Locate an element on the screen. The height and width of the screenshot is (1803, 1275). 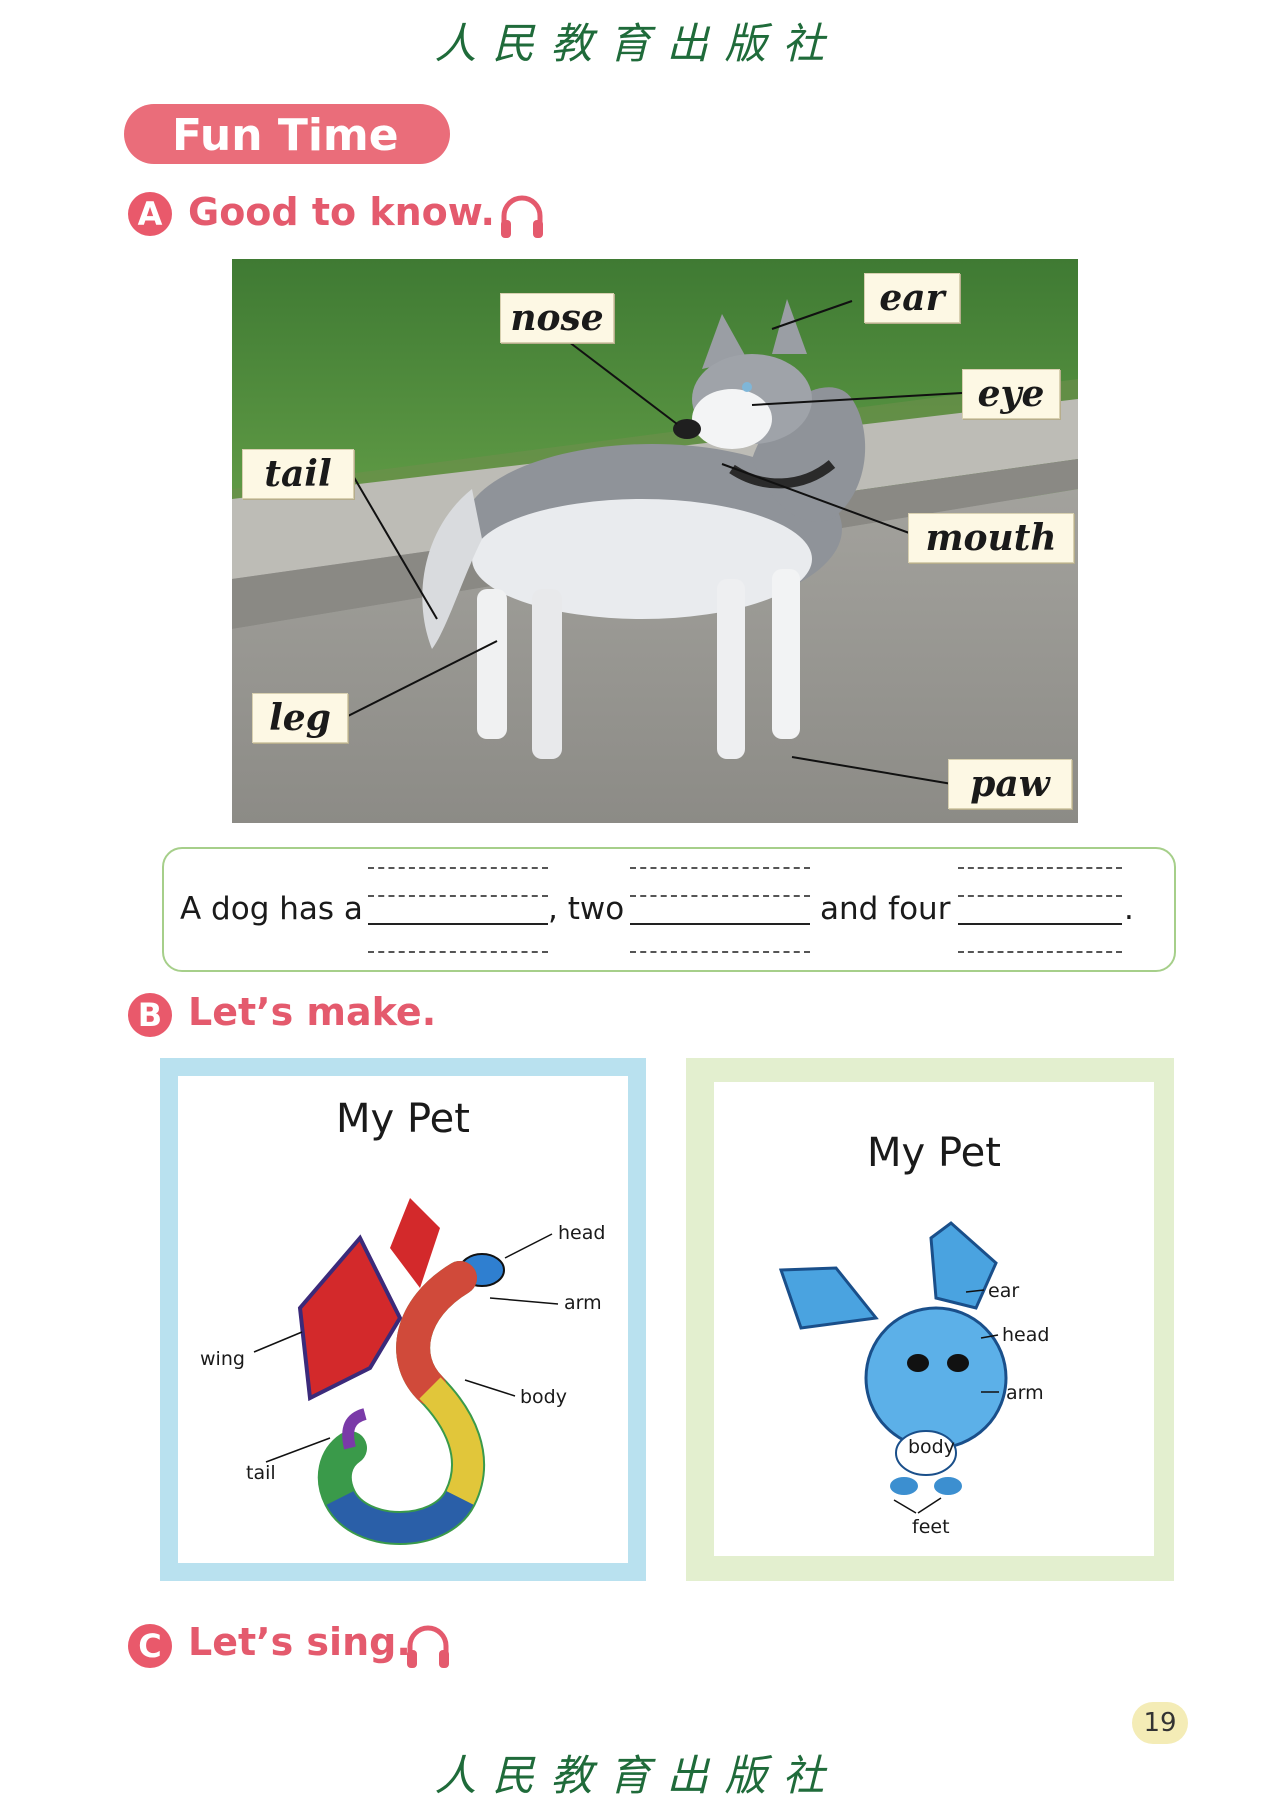
section-a-badge: A is located at coordinates (150, 214).